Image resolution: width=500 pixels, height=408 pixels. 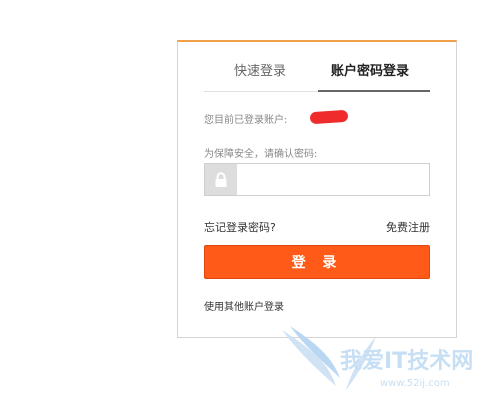 I want to click on tab-active-indicator, so click(x=374, y=91).